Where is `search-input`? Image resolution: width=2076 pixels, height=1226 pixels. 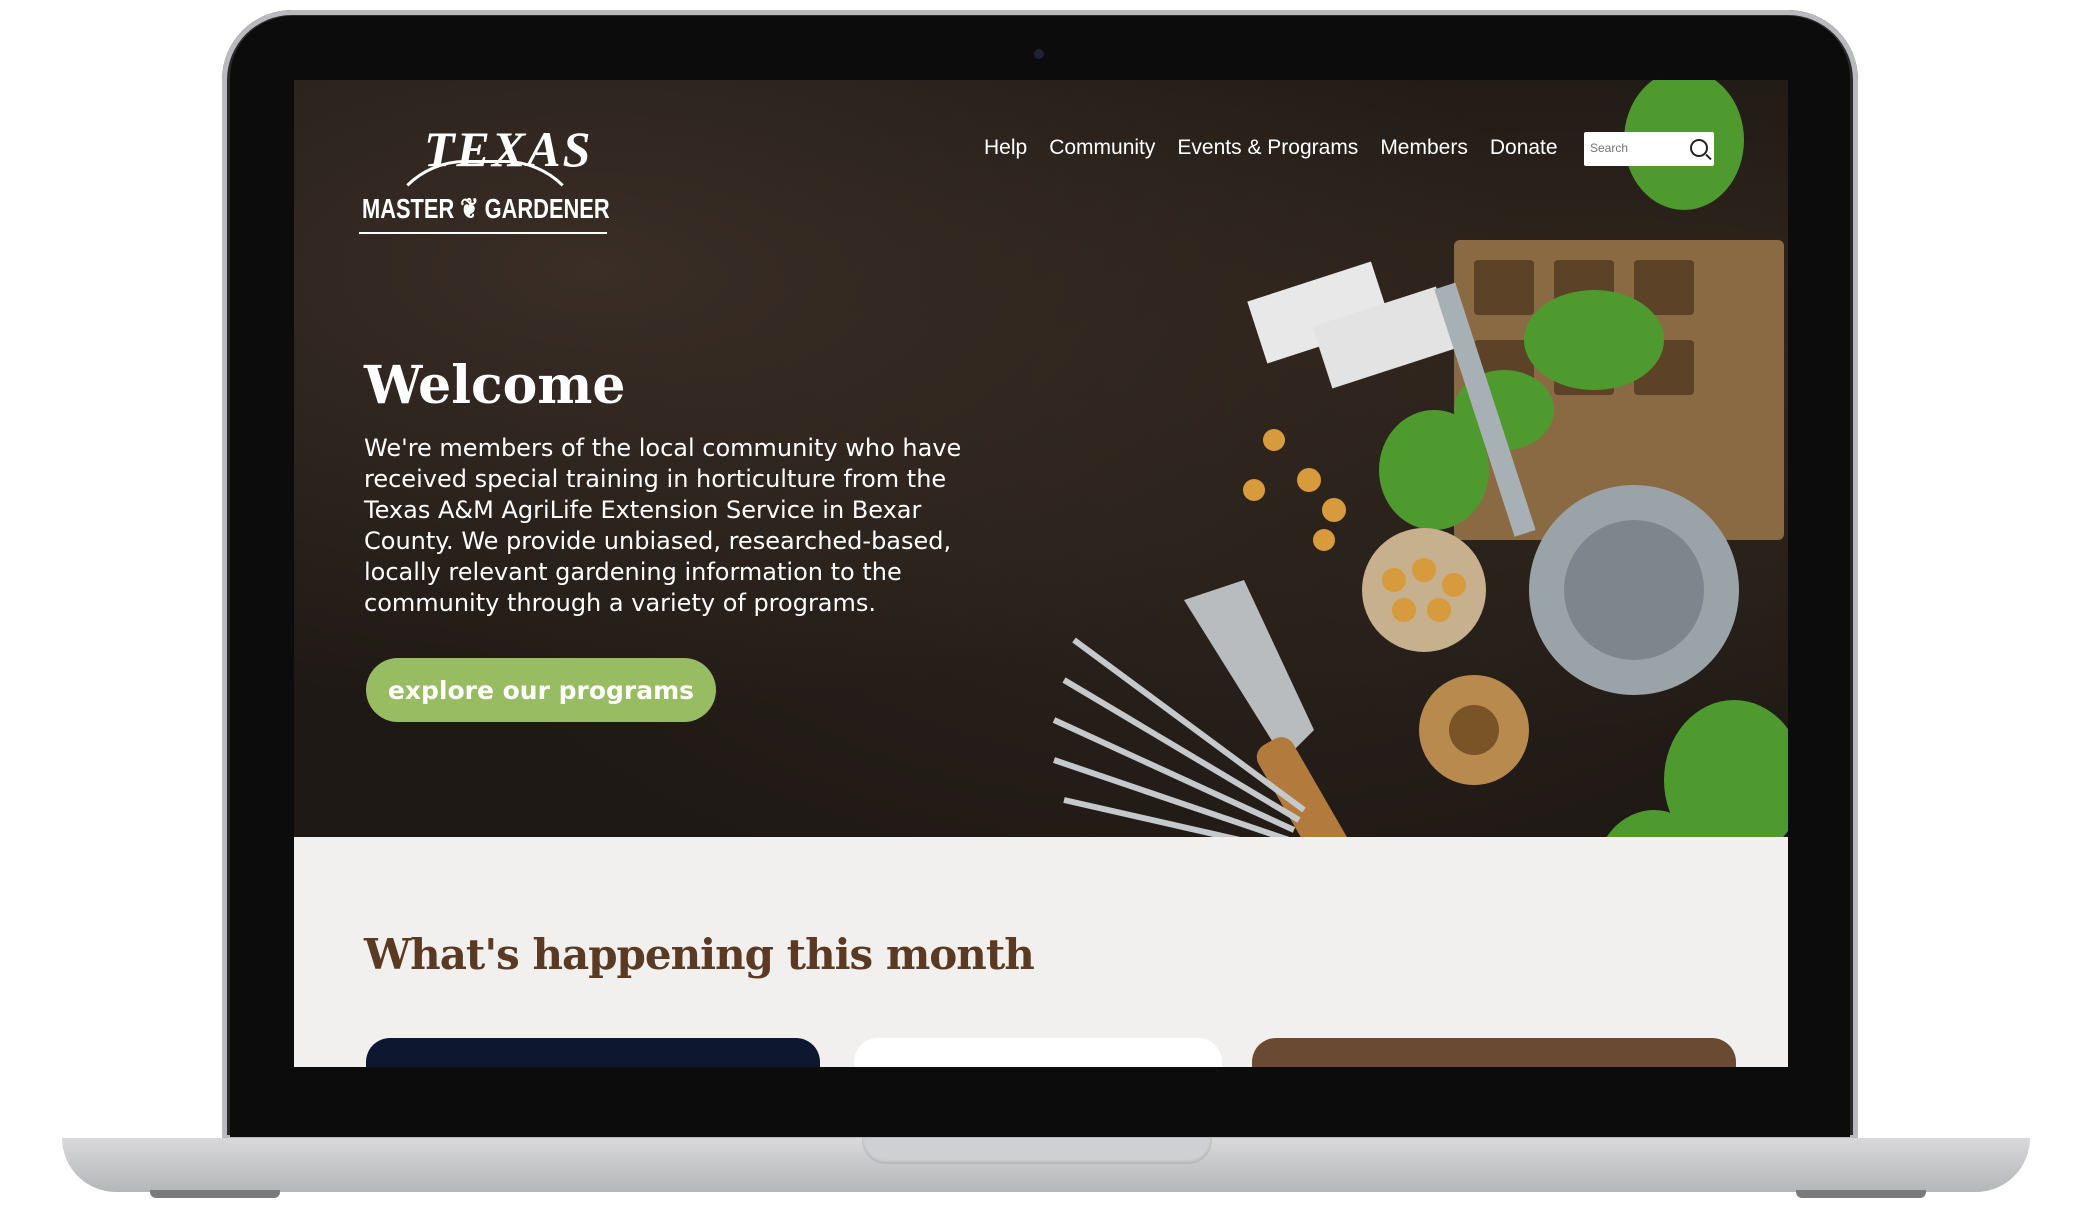 search-input is located at coordinates (1638, 148).